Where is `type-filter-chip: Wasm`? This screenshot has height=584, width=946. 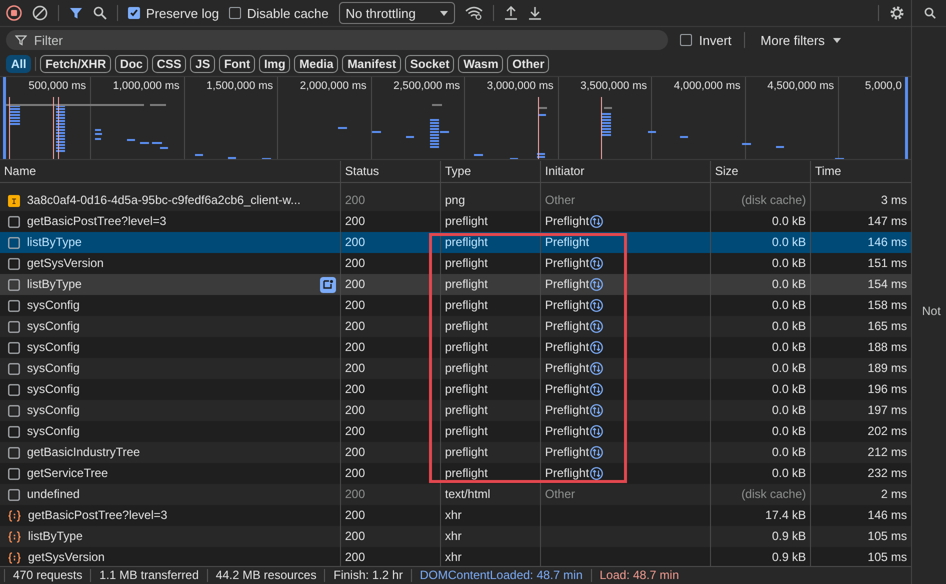
type-filter-chip: Wasm is located at coordinates (481, 64).